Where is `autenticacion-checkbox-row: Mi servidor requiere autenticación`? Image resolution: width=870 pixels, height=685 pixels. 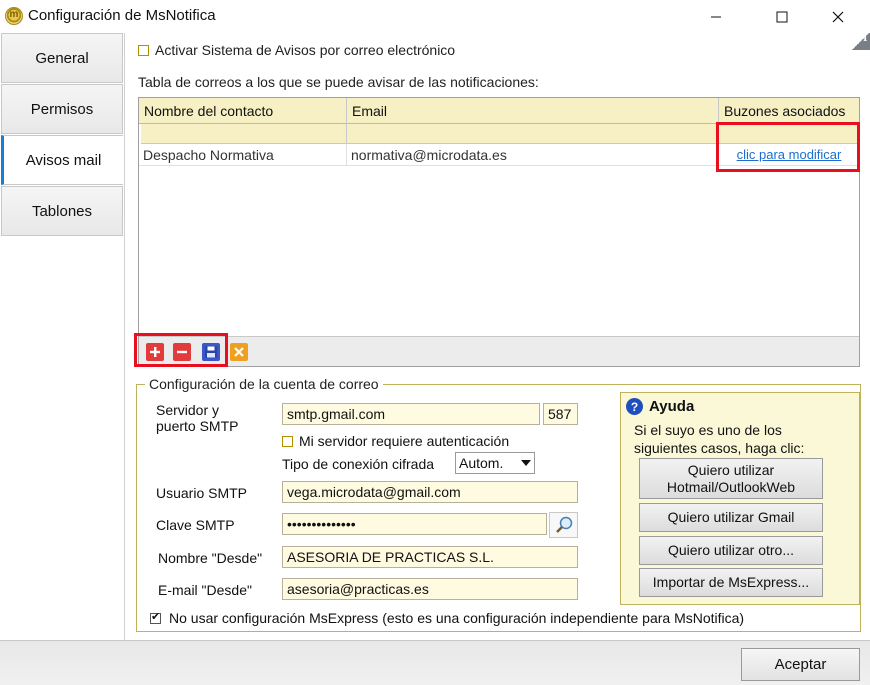
autenticacion-checkbox-row: Mi servidor requiere autenticación is located at coordinates (395, 441).